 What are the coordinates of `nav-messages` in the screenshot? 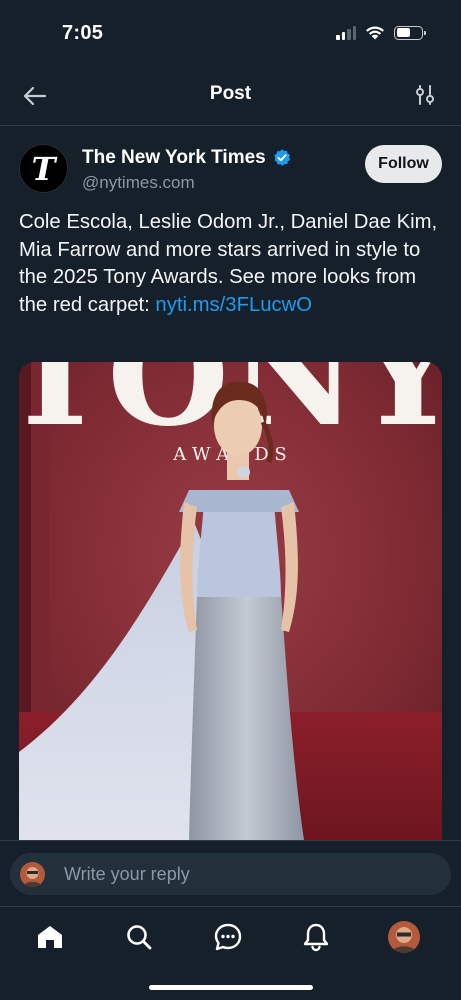 It's located at (228, 937).